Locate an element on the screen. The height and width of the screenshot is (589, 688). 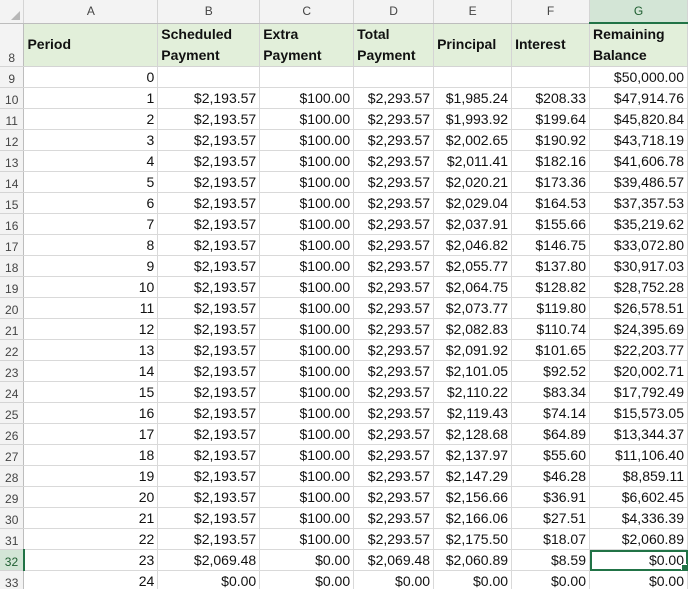
row-number: 25 is located at coordinates (12, 413).